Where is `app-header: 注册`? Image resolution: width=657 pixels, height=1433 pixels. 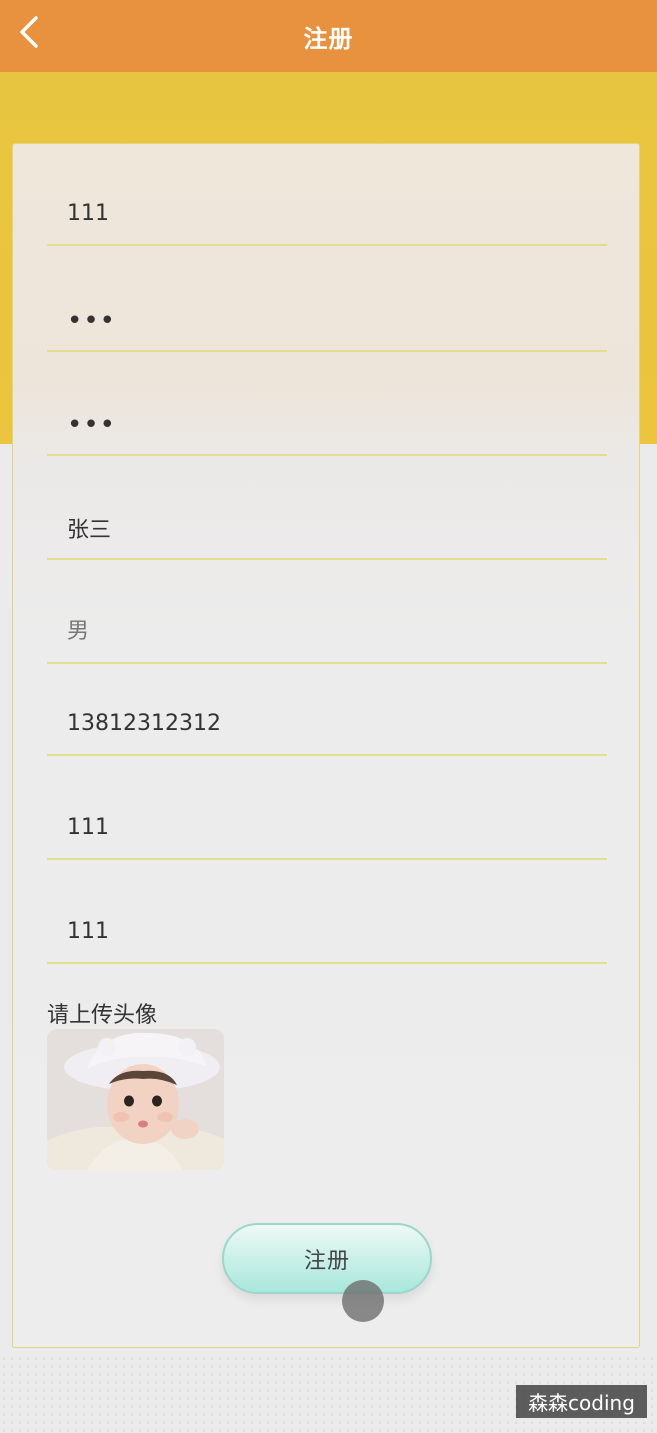
app-header: 注册 is located at coordinates (328, 36).